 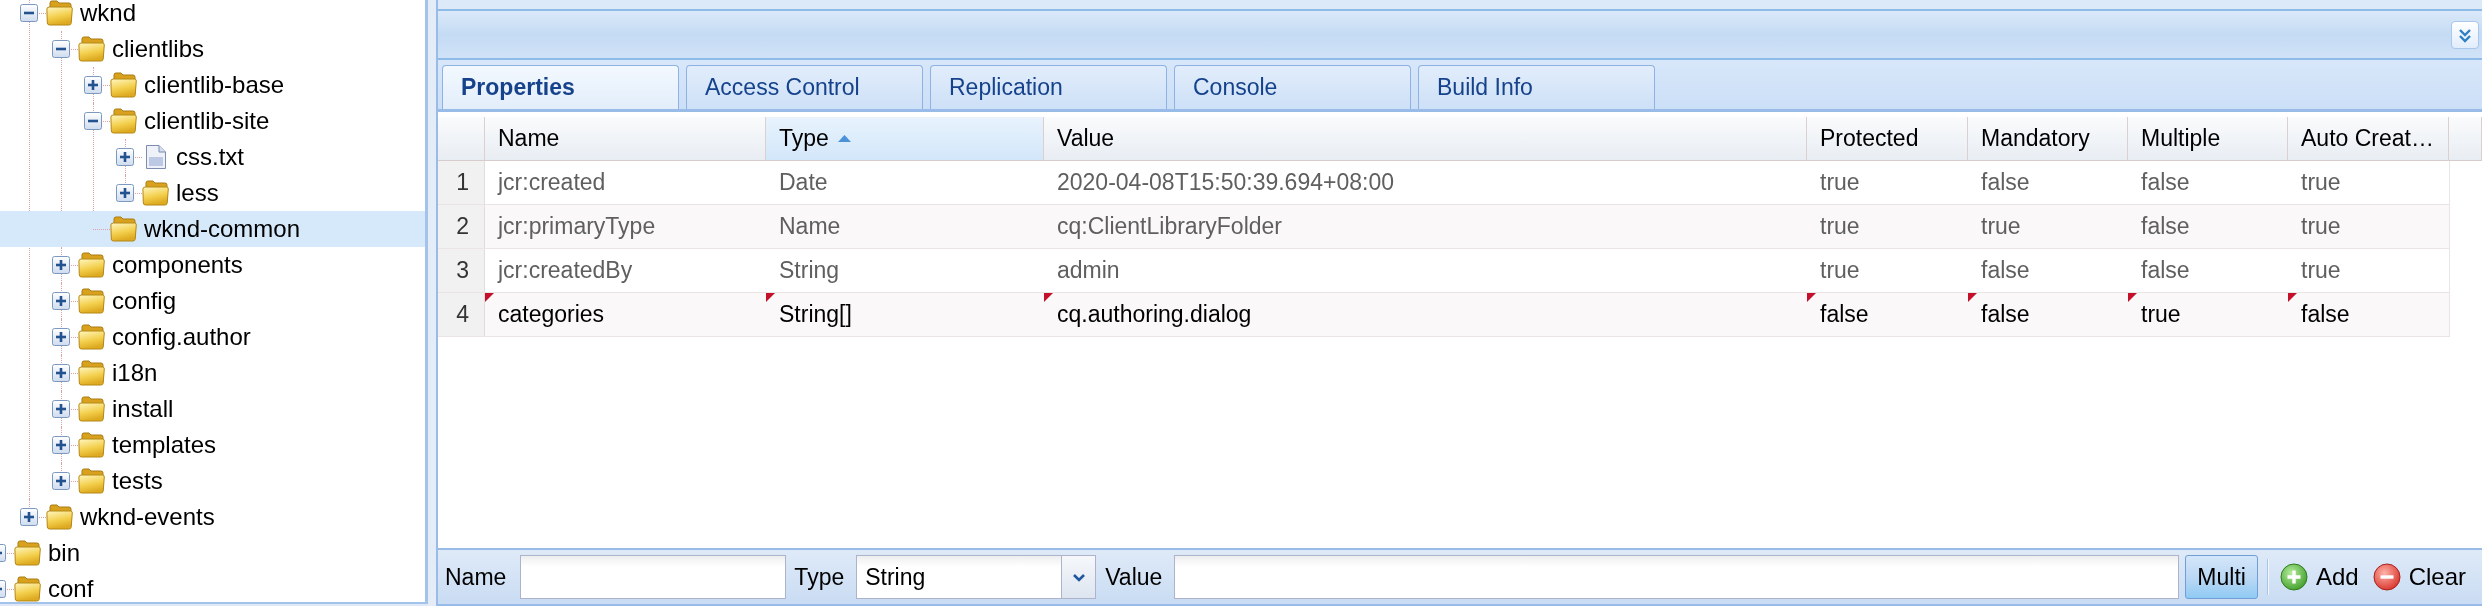 What do you see at coordinates (565, 270) in the screenshot?
I see `table-cell: jcr:createdBy` at bounding box center [565, 270].